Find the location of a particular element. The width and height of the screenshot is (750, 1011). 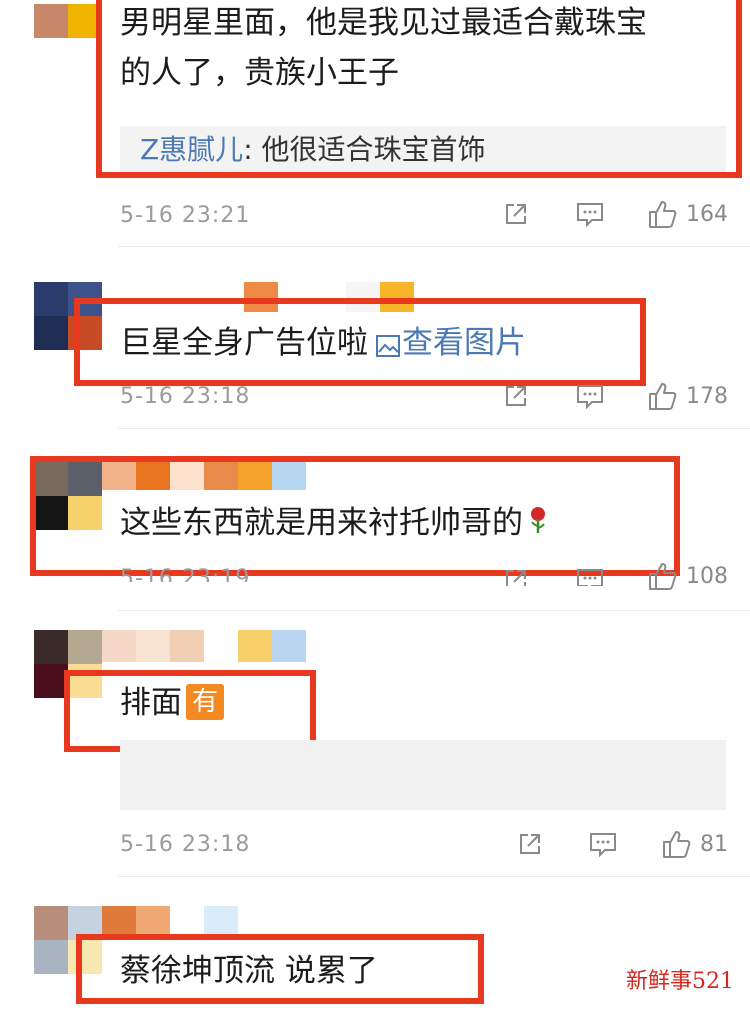

username-blurred is located at coordinates (207, 646).